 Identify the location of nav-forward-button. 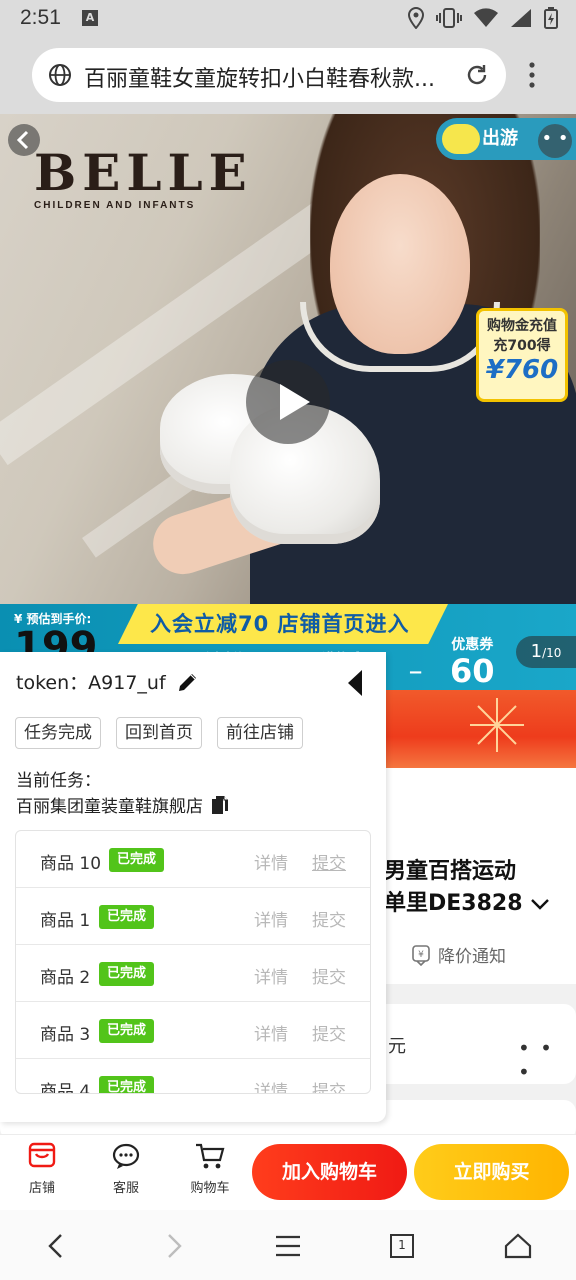
(174, 1246).